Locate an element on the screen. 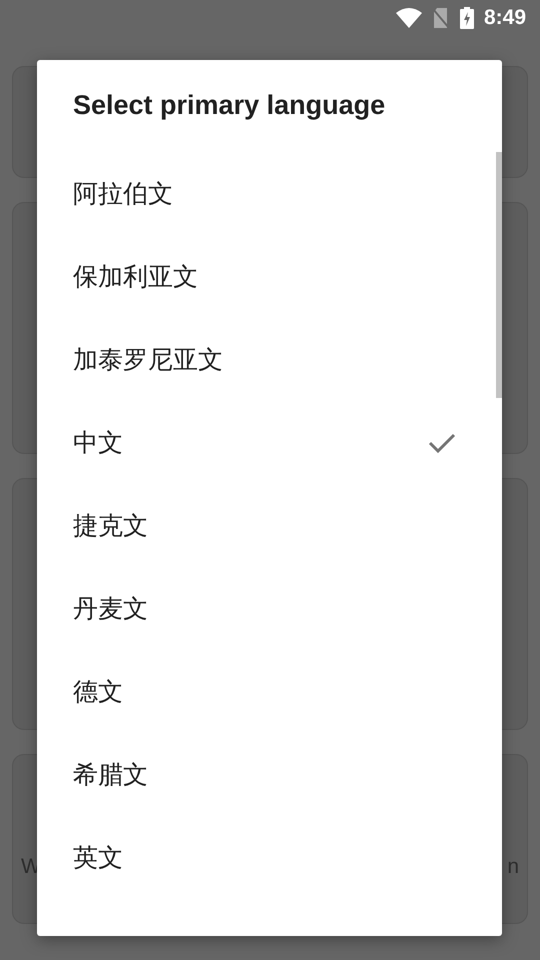 The image size is (540, 960). battery-charging-icon is located at coordinates (467, 18).